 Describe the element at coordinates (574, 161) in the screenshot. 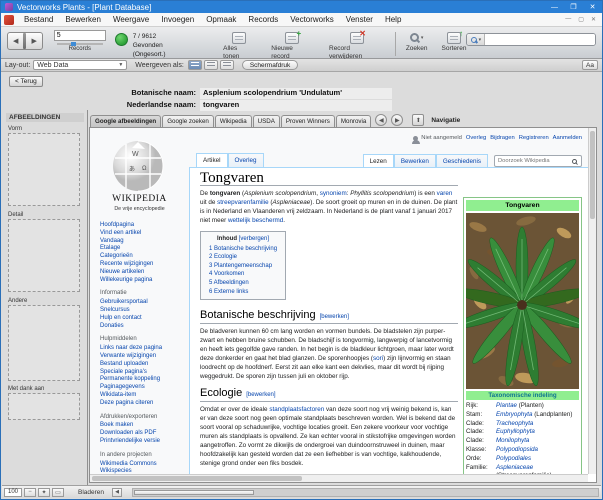

I see `search-icon` at that location.